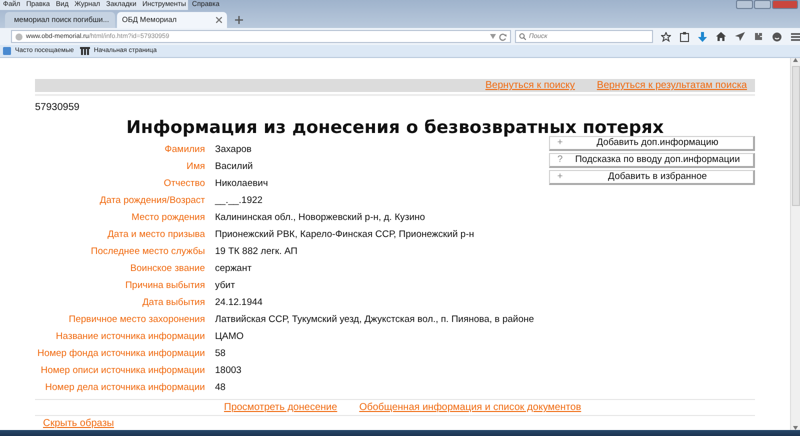  What do you see at coordinates (503, 36) in the screenshot?
I see `reload-icon` at bounding box center [503, 36].